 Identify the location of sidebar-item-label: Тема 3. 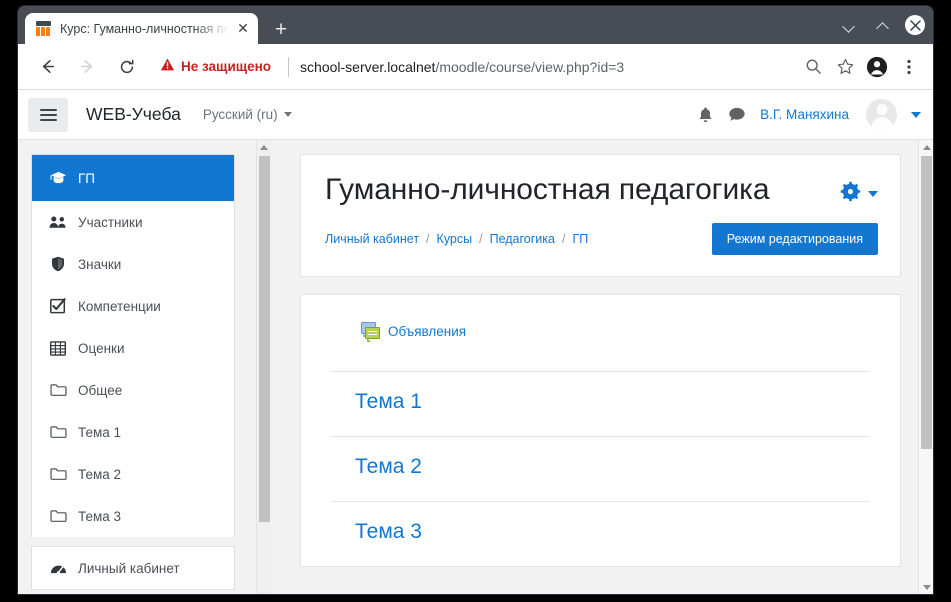
(100, 516).